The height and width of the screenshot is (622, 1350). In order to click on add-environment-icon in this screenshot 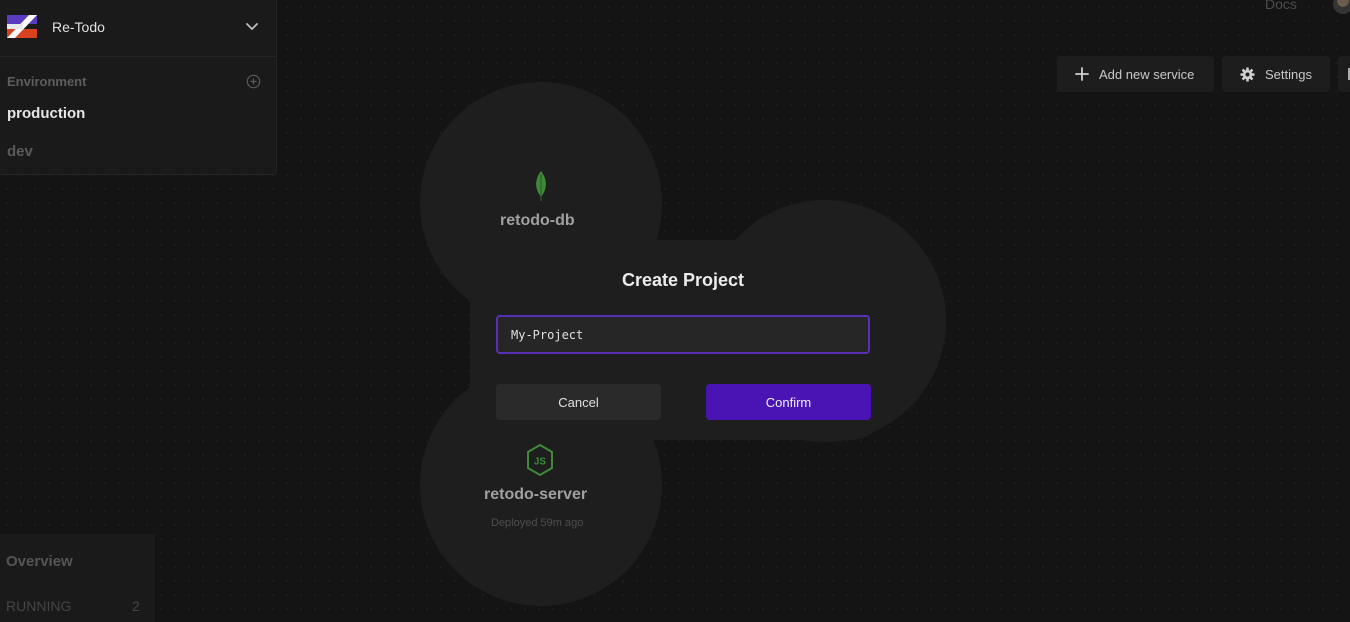, I will do `click(253, 81)`.